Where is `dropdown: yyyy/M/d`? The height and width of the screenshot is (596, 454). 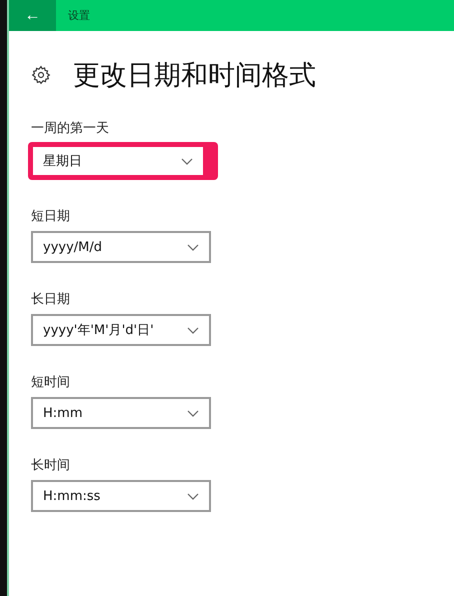 dropdown: yyyy/M/d is located at coordinates (121, 247).